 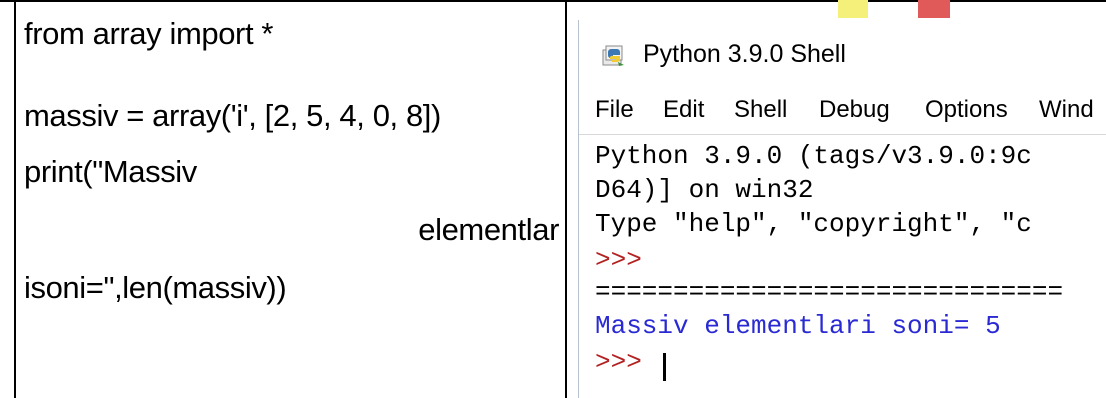 I want to click on shell-title: Python 3.9.0 Shell, so click(x=744, y=54).